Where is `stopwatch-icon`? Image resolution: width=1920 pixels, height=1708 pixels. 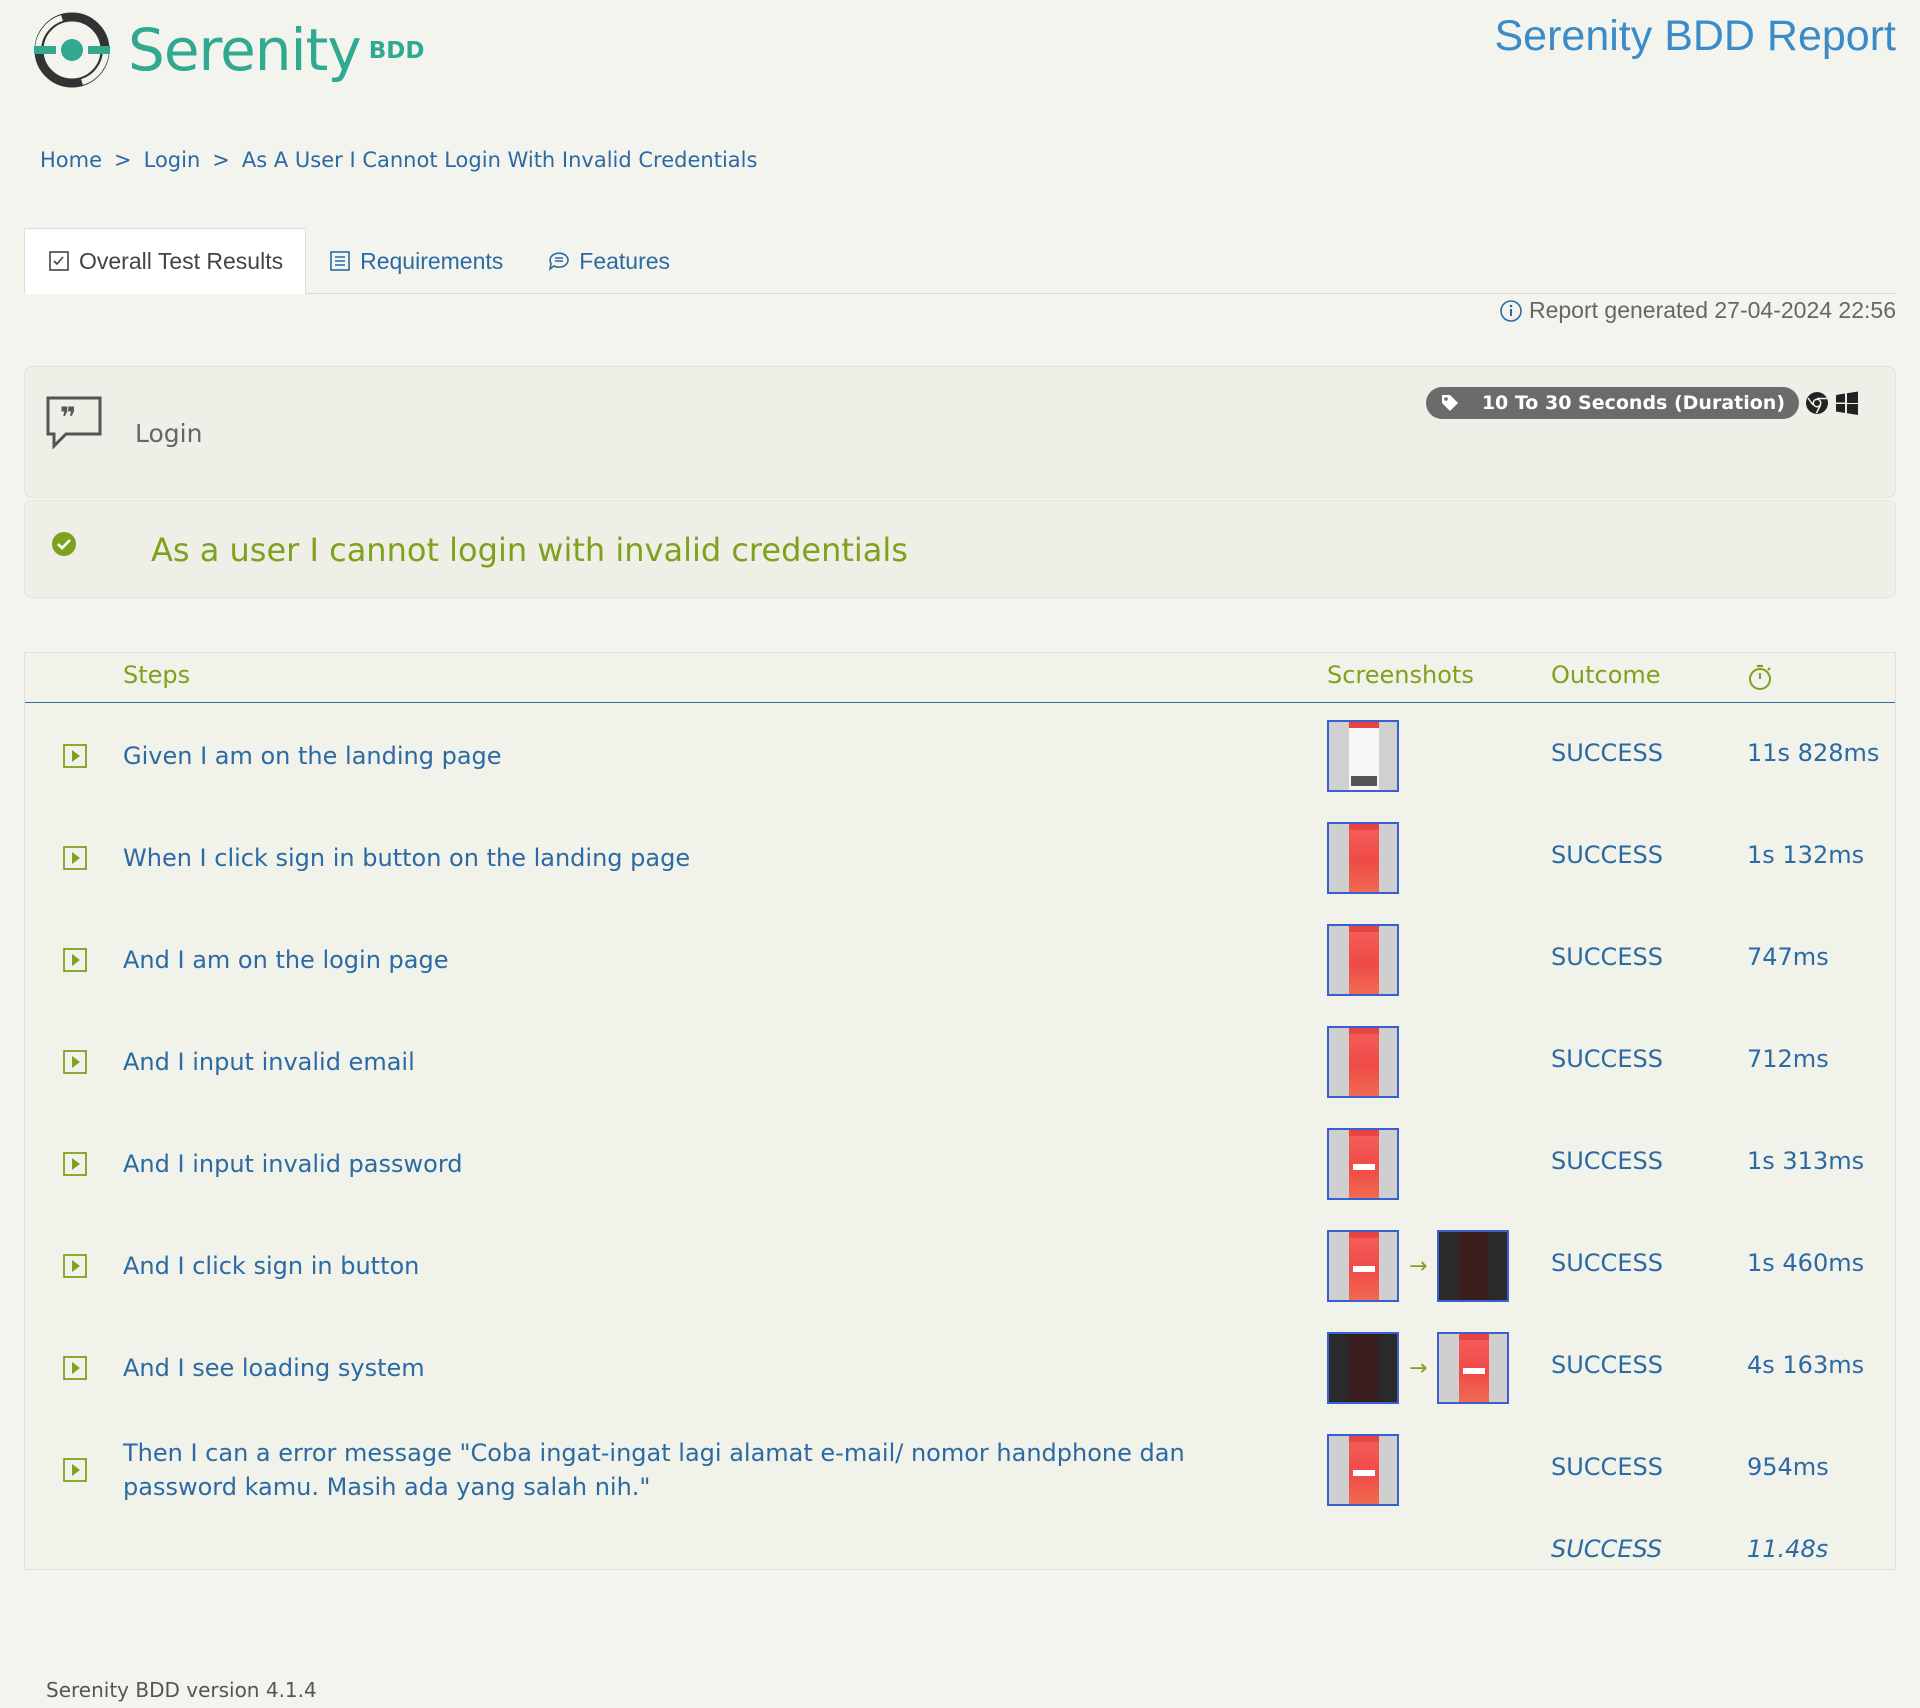 stopwatch-icon is located at coordinates (1760, 677).